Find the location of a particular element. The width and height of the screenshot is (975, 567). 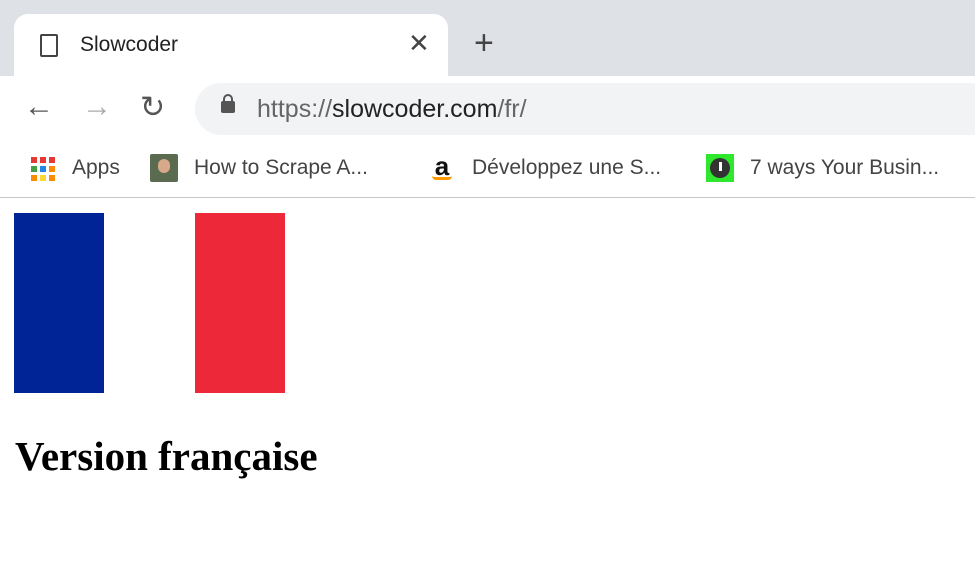

tab-strip: Slowcoder ✕ + is located at coordinates (487, 38).